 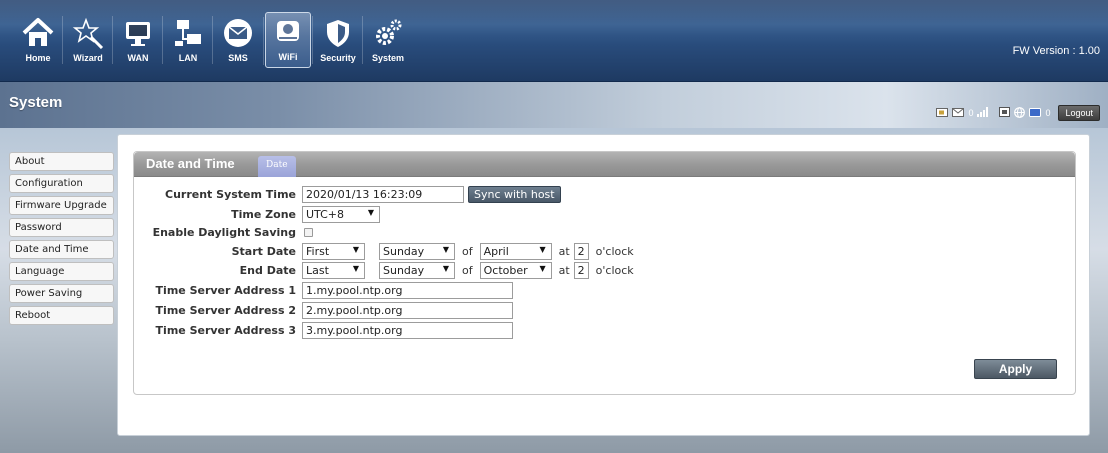 What do you see at coordinates (190, 163) in the screenshot?
I see `panel-title: Date and Time` at bounding box center [190, 163].